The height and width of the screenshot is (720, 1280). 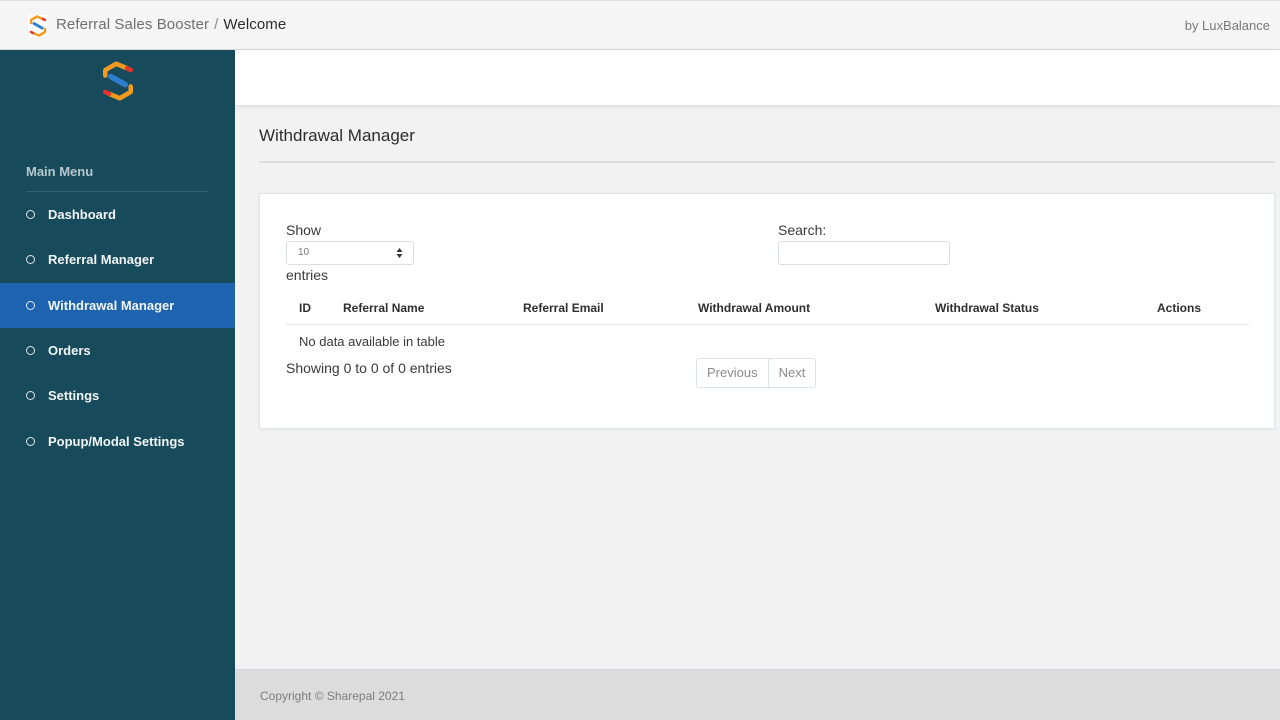 I want to click on menu-title: Main Menu, so click(x=60, y=171).